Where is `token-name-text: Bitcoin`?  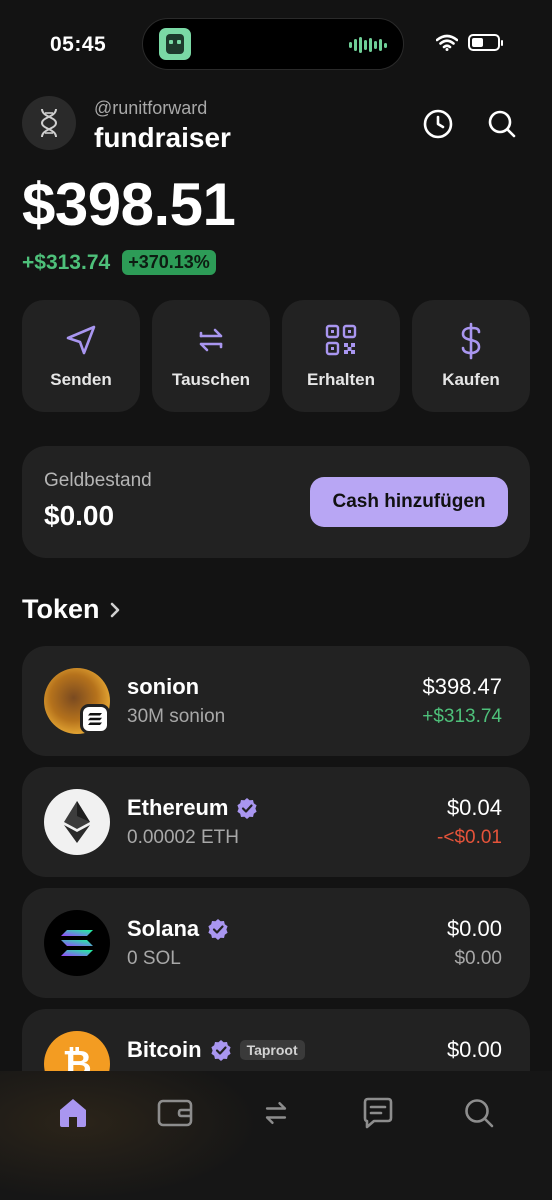
token-name-text: Bitcoin is located at coordinates (164, 1049).